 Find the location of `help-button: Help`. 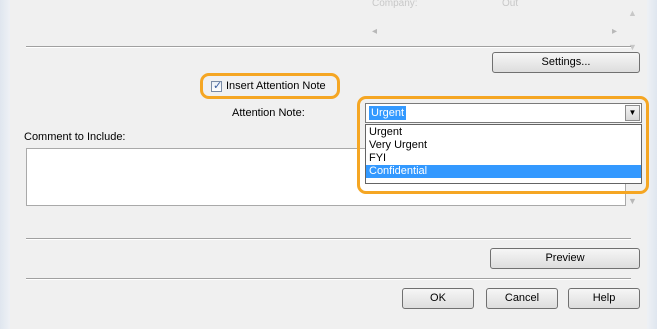

help-button: Help is located at coordinates (604, 298).